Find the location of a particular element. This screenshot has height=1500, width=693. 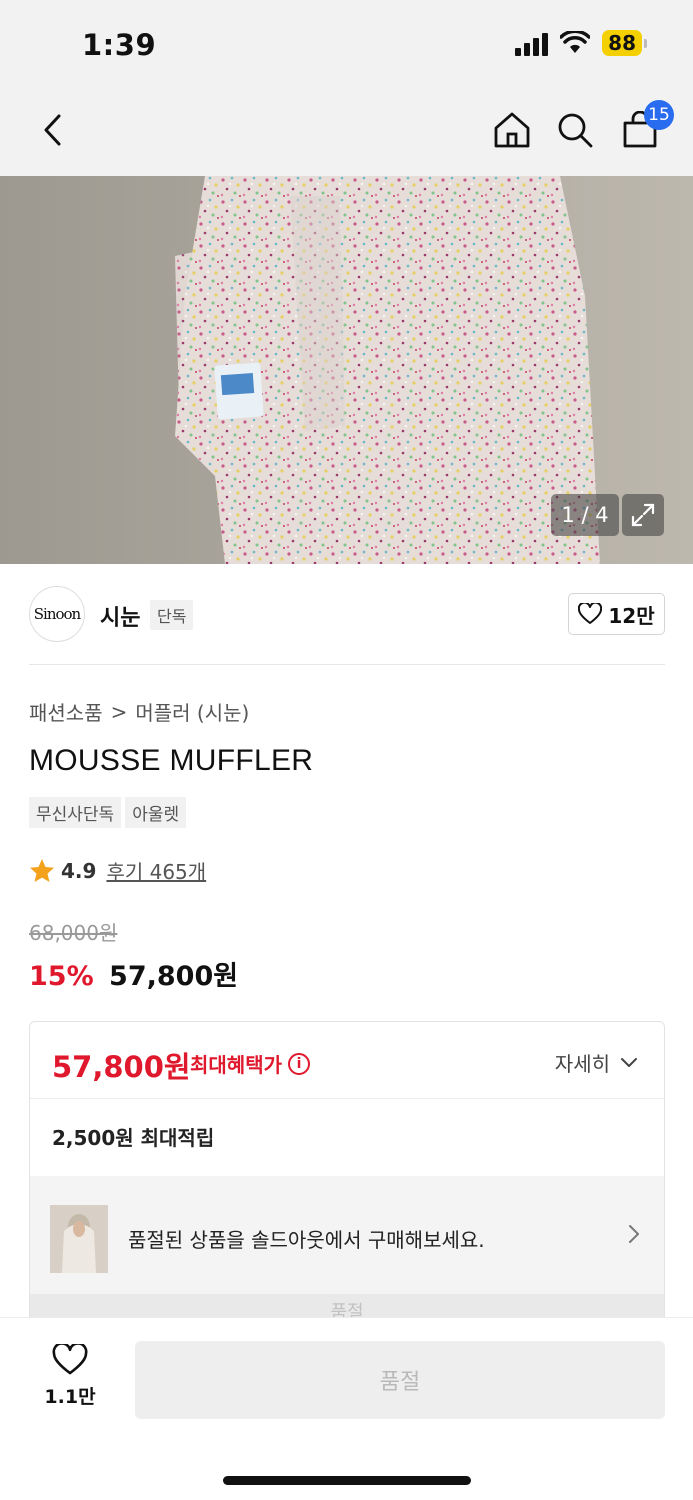

home-button is located at coordinates (512, 130).